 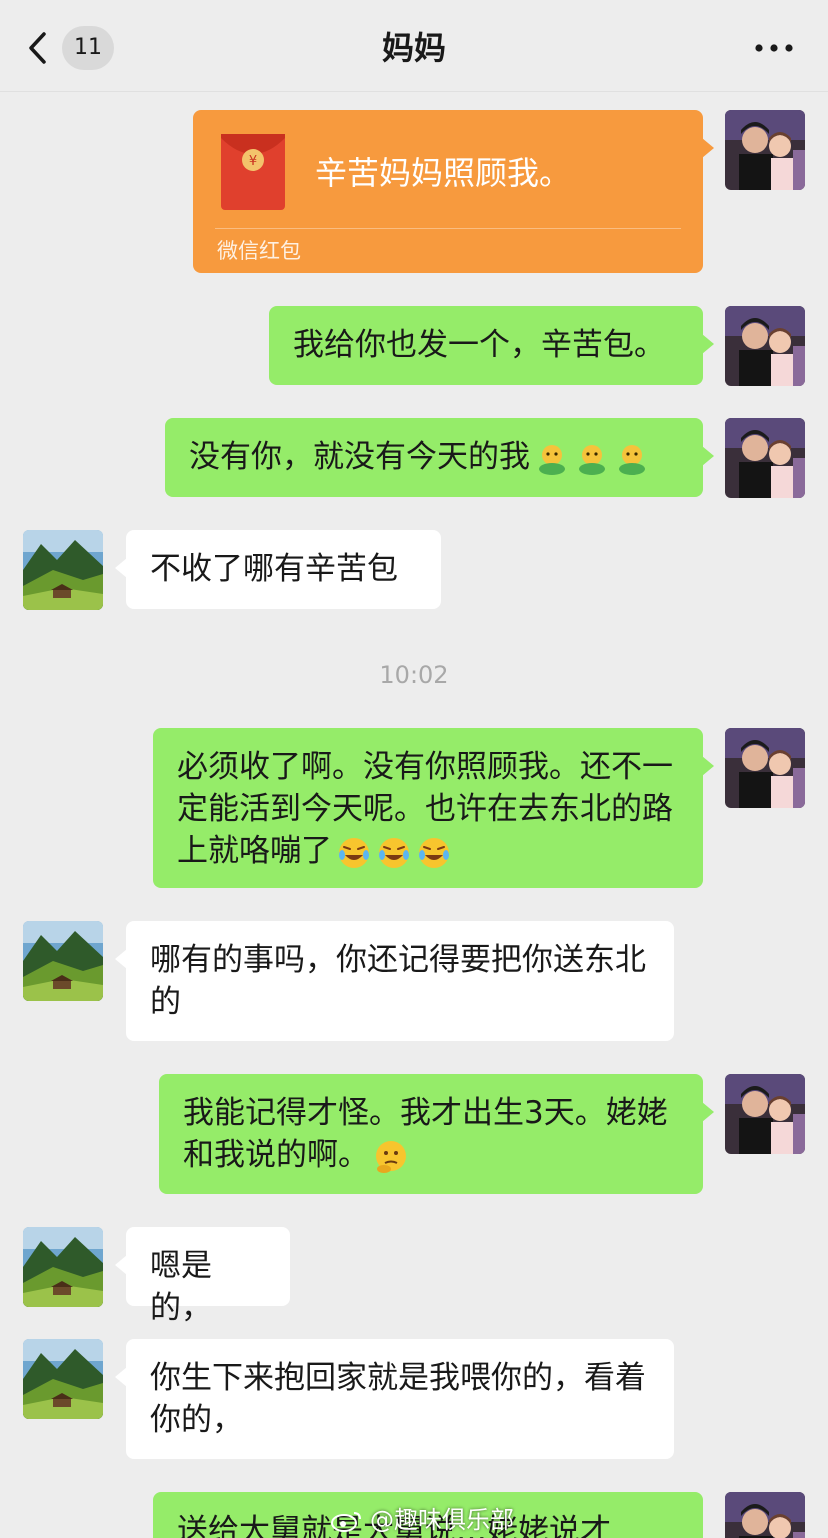 What do you see at coordinates (442, 1520) in the screenshot?
I see `watermark-text: @趣味俱乐部` at bounding box center [442, 1520].